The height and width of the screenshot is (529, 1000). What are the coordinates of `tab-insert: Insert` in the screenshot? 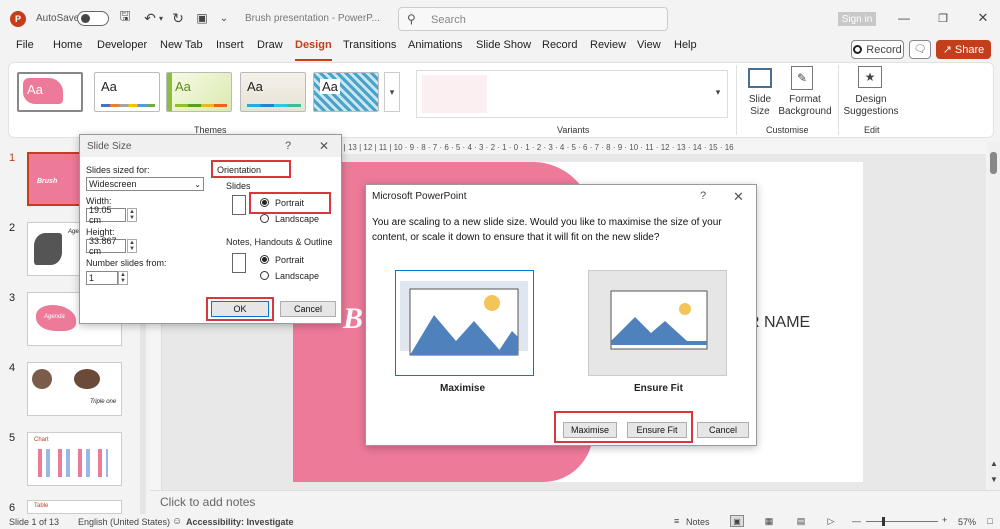 It's located at (230, 50).